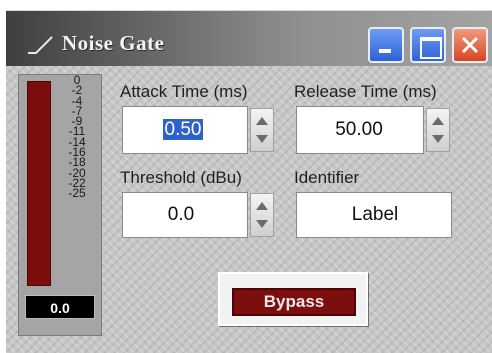  I want to click on maximize-button, so click(428, 45).